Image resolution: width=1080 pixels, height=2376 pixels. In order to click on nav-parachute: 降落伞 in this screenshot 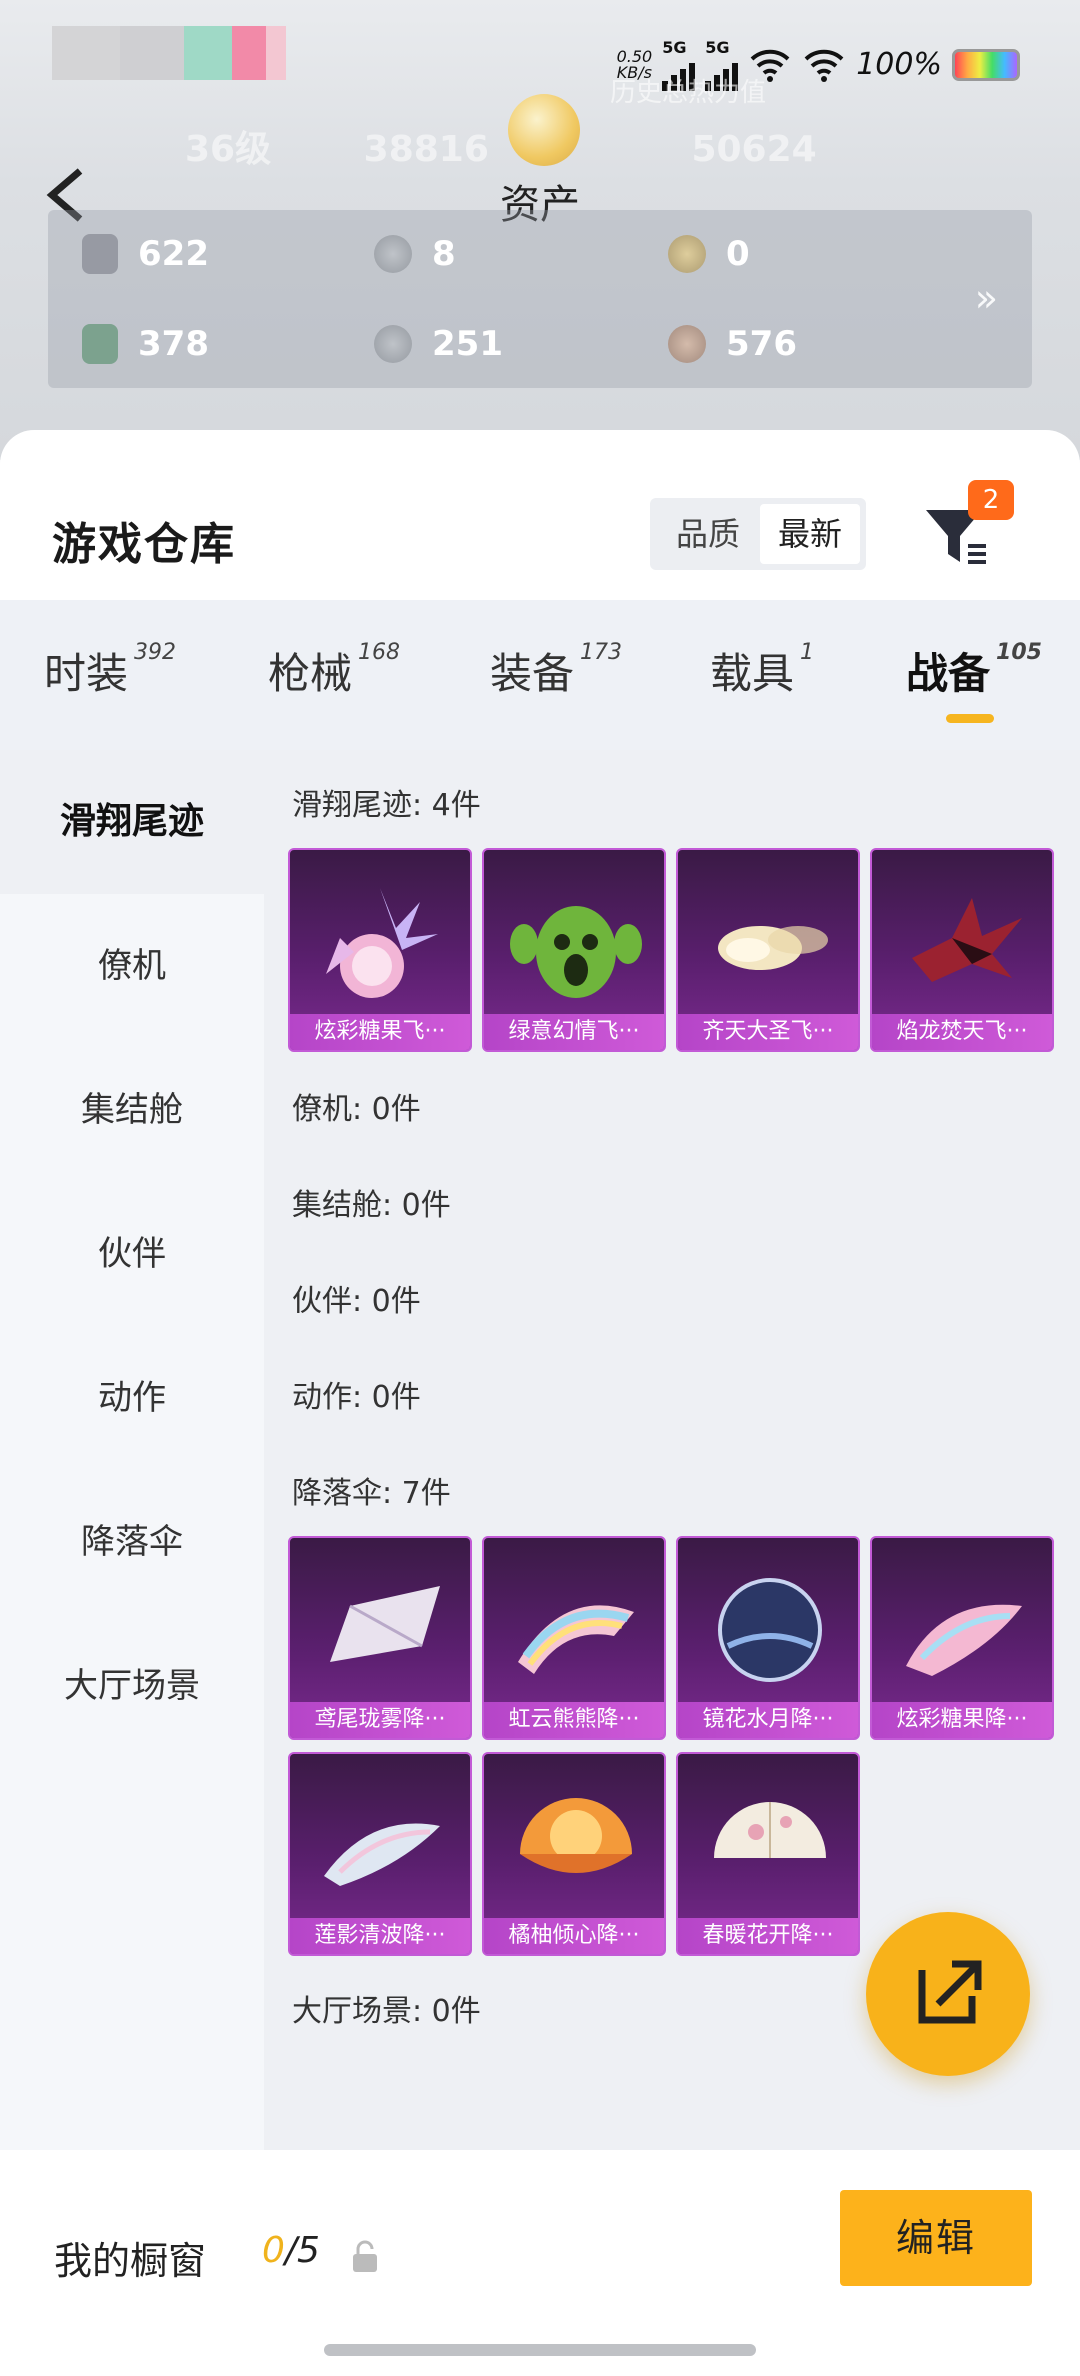, I will do `click(132, 1542)`.